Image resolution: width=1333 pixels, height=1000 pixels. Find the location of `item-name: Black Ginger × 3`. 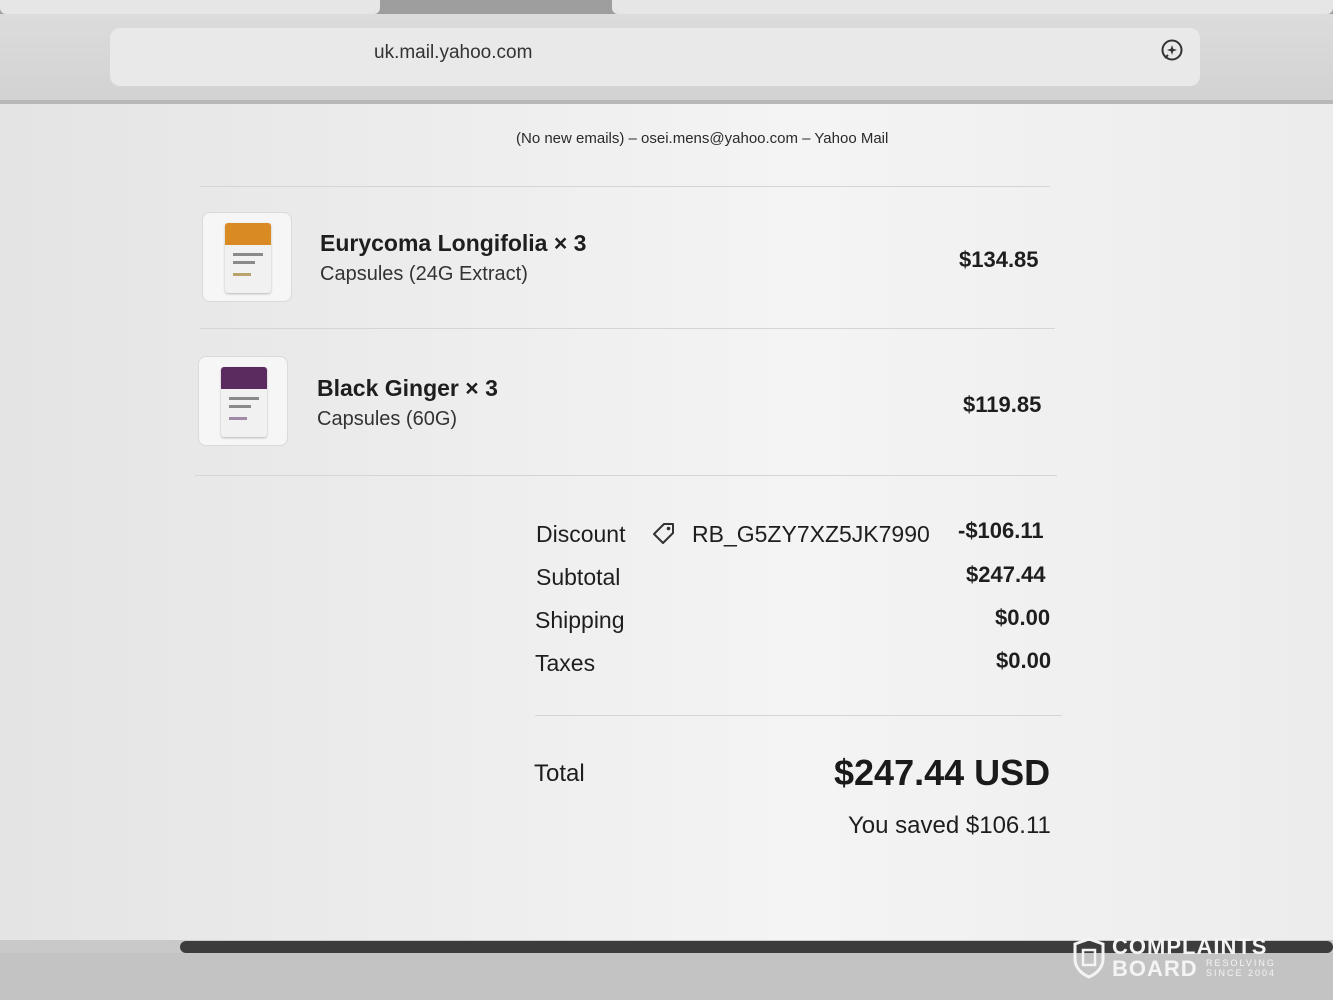

item-name: Black Ginger × 3 is located at coordinates (407, 388).